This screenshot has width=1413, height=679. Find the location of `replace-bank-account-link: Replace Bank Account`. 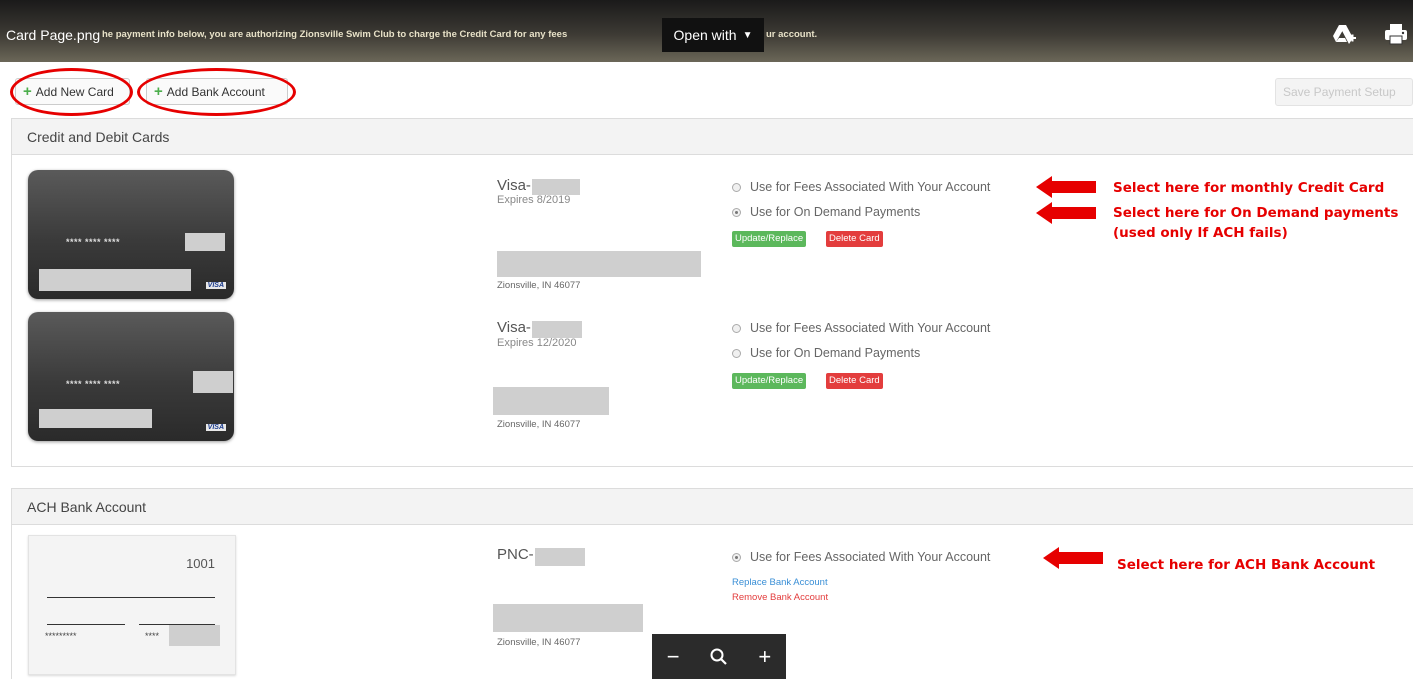

replace-bank-account-link: Replace Bank Account is located at coordinates (780, 582).